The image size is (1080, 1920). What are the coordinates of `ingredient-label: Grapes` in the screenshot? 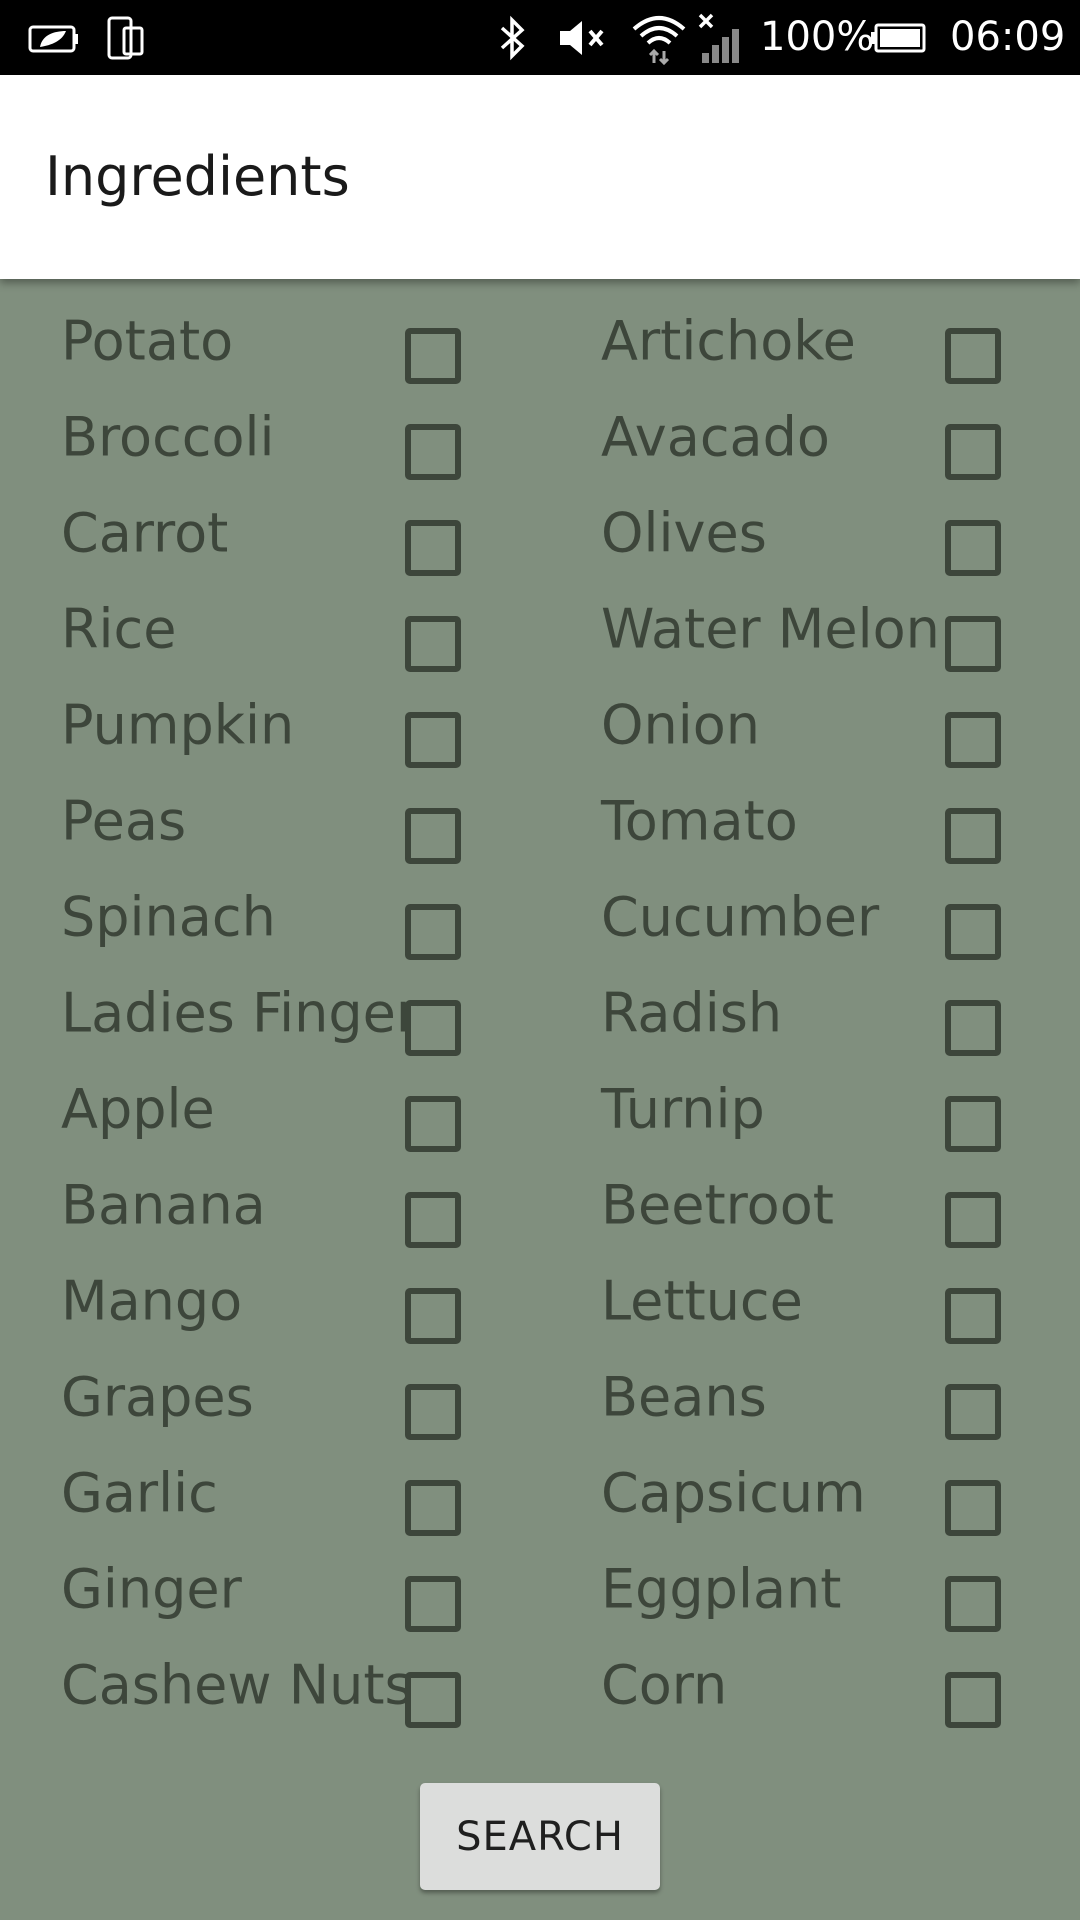 It's located at (157, 1397).